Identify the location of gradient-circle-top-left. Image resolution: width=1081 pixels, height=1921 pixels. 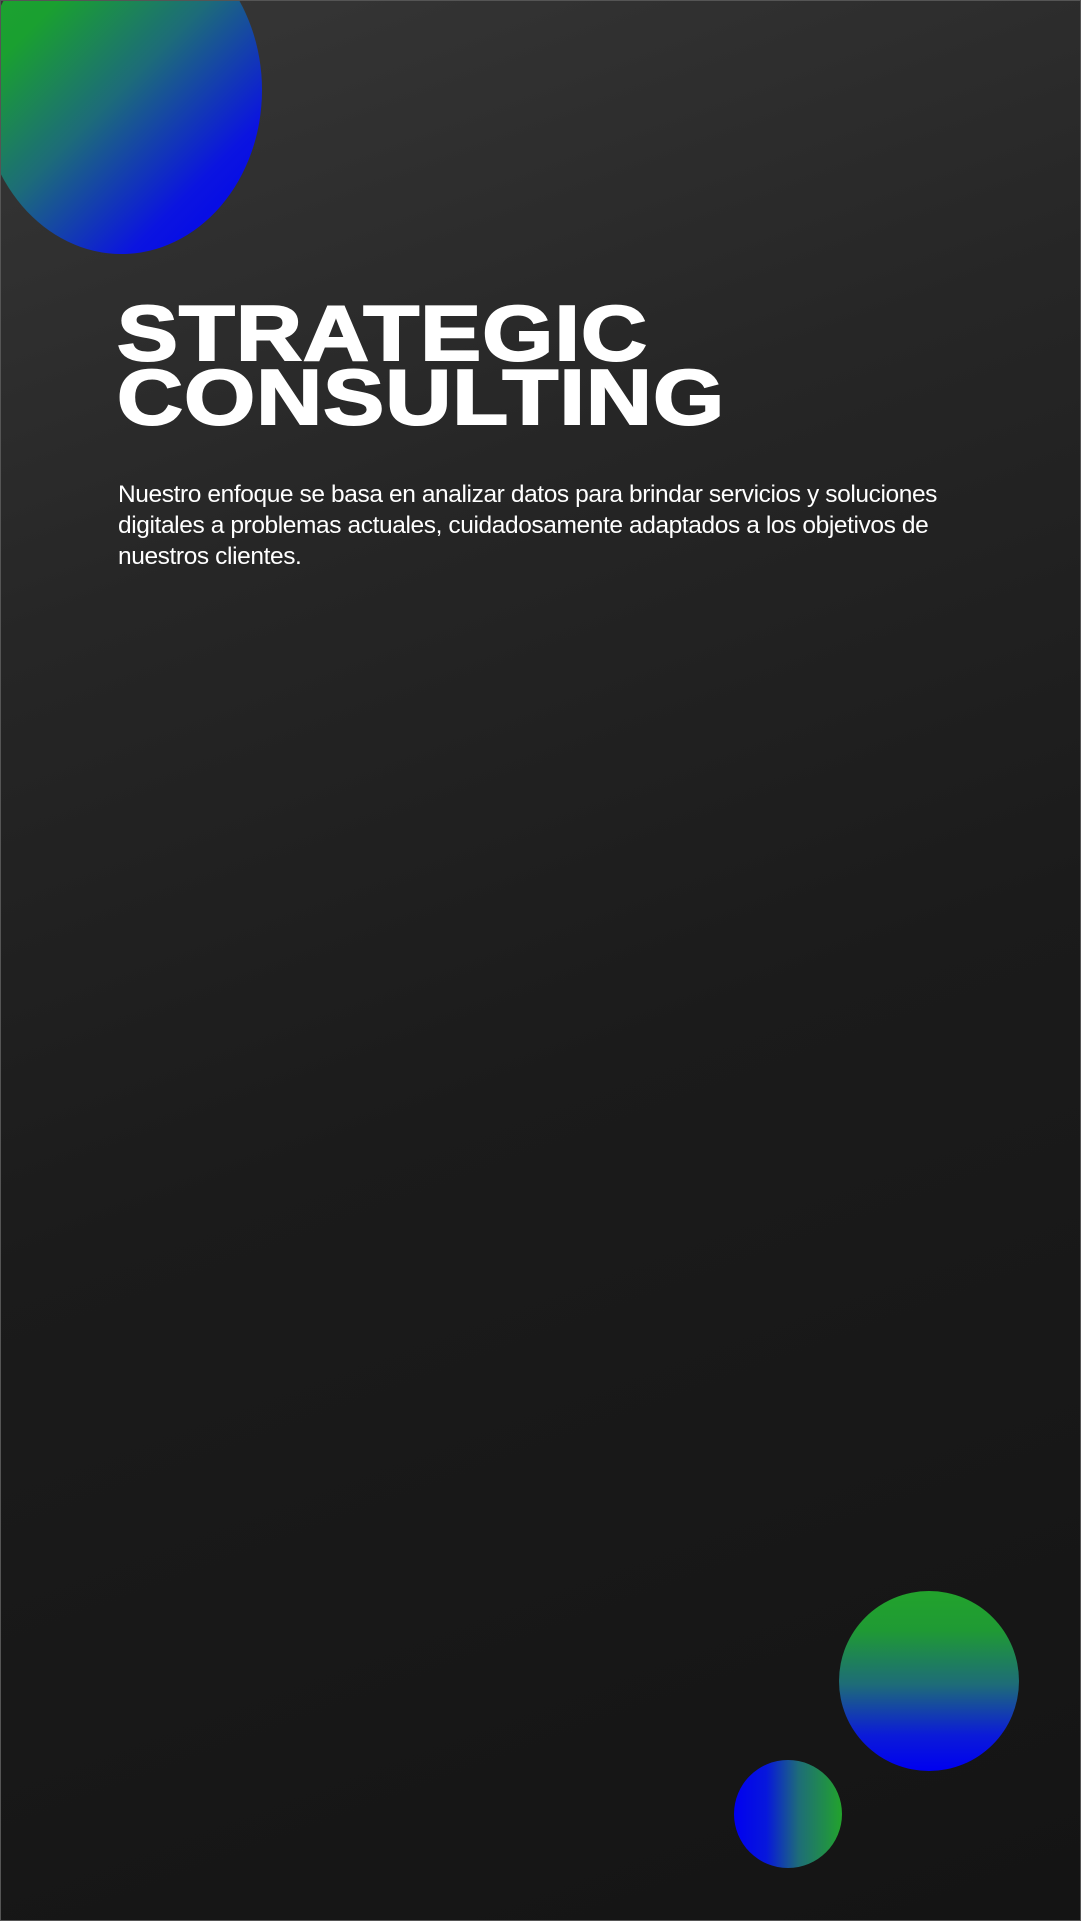
(131, 127).